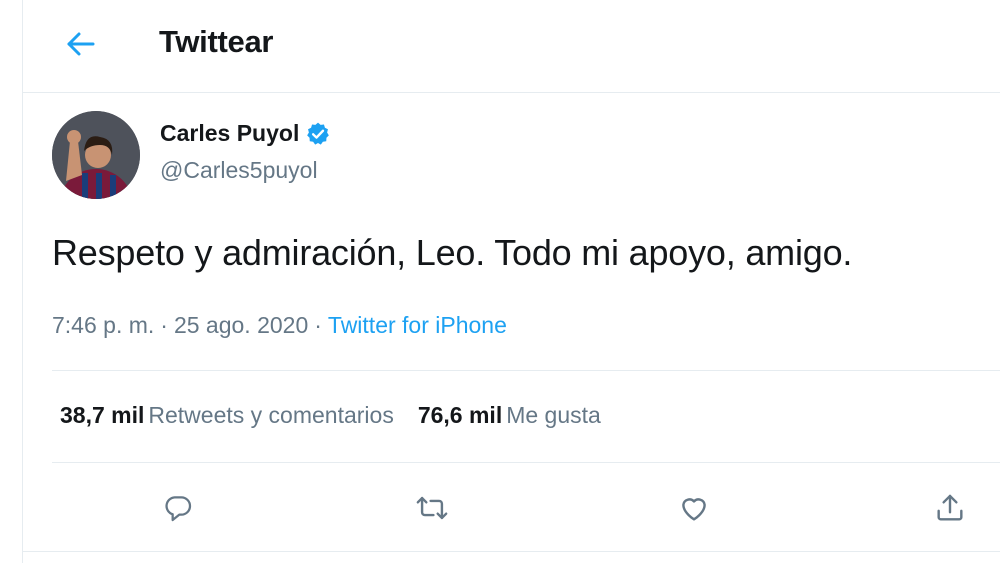 This screenshot has width=1000, height=563. Describe the element at coordinates (511, 551) in the screenshot. I see `bottom-border` at that location.